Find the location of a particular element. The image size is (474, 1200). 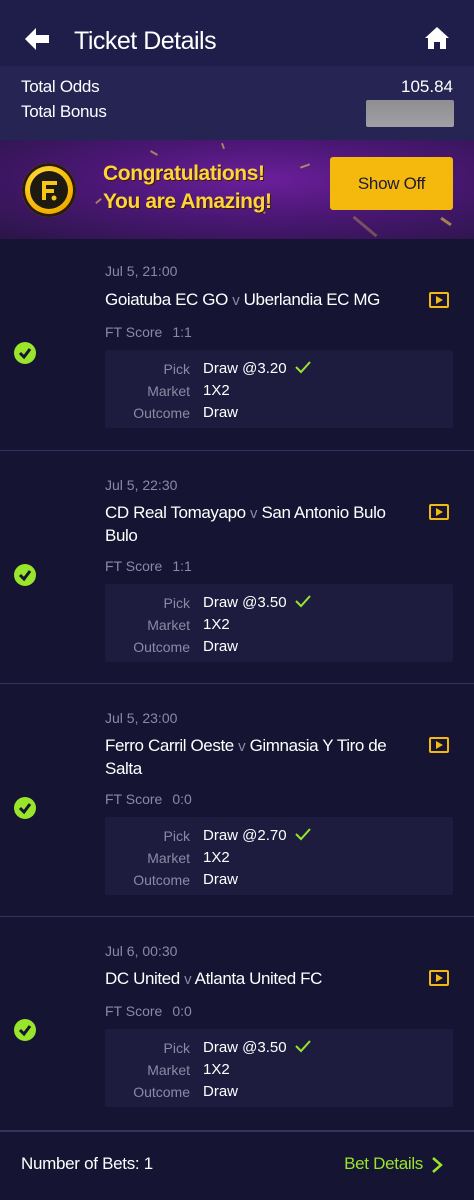

away-team: Uberlandia EC MG is located at coordinates (312, 299).